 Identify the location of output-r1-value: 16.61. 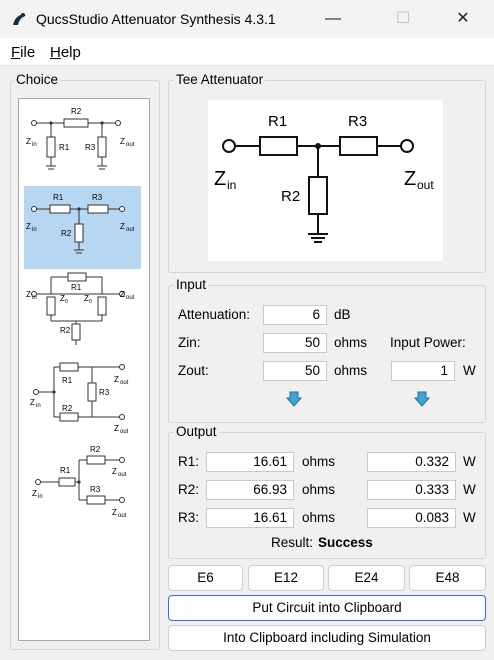
(250, 462).